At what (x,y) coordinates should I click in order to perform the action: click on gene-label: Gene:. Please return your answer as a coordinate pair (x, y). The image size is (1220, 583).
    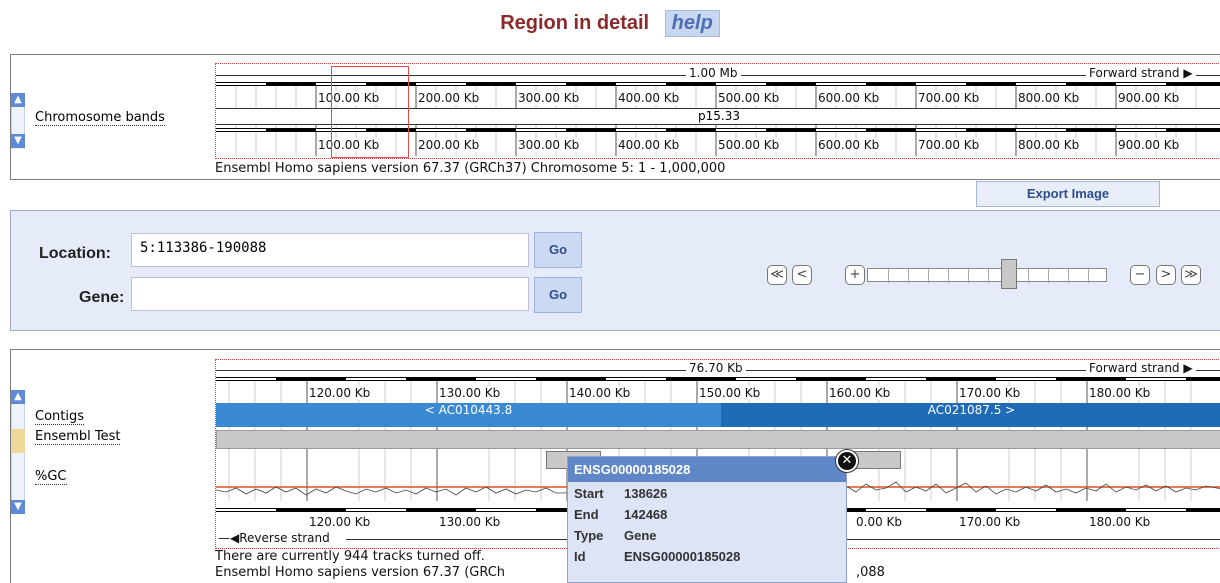
    Looking at the image, I should click on (102, 297).